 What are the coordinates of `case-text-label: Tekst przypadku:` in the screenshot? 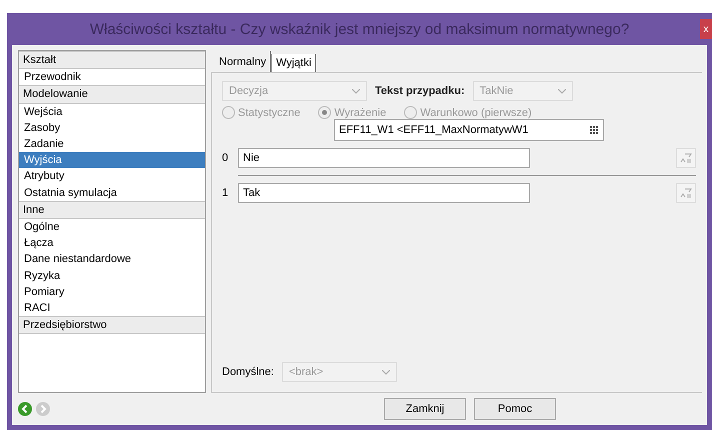 It's located at (420, 91).